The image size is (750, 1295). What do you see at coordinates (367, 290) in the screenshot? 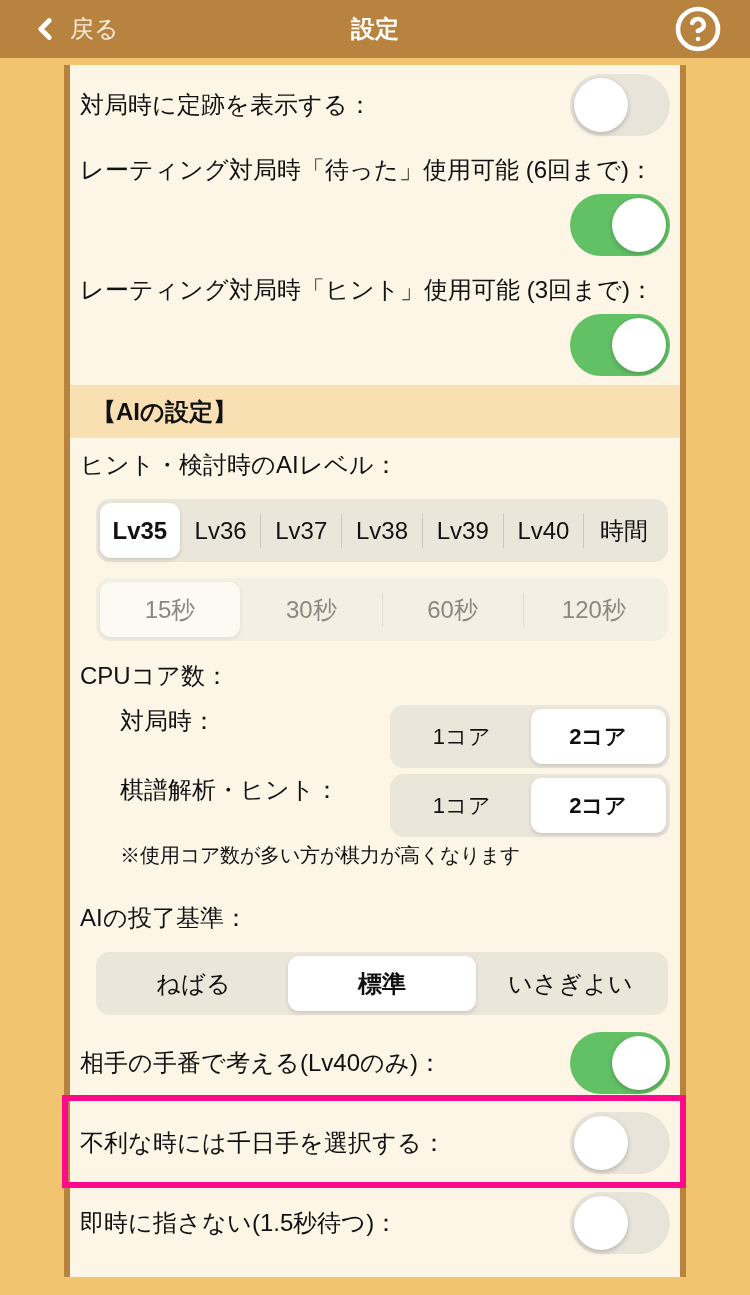
I see `setting-label: レーティング対局時「ヒント」使用可能 (3回まで)：` at bounding box center [367, 290].